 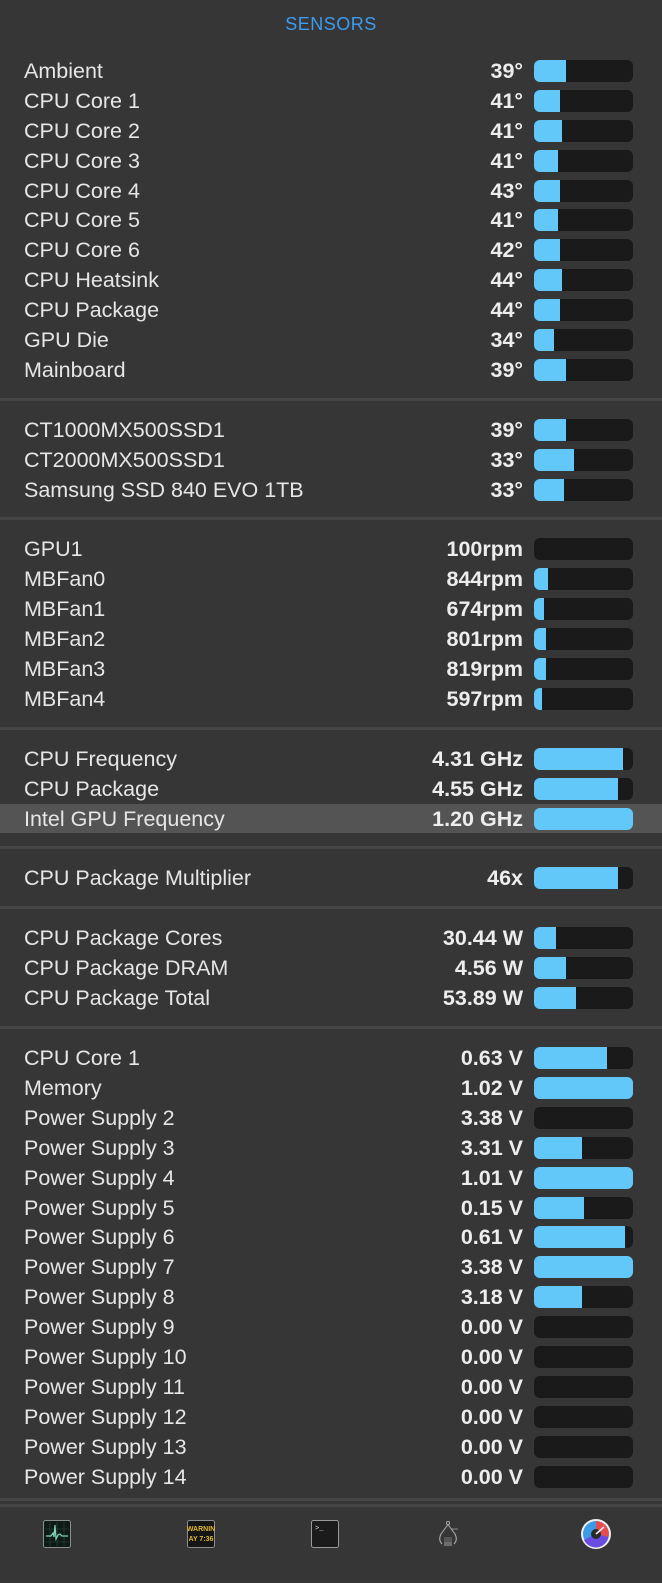 I want to click on sensor-row: Samsung SSD 840 EVO 1TB 33°, so click(x=331, y=490).